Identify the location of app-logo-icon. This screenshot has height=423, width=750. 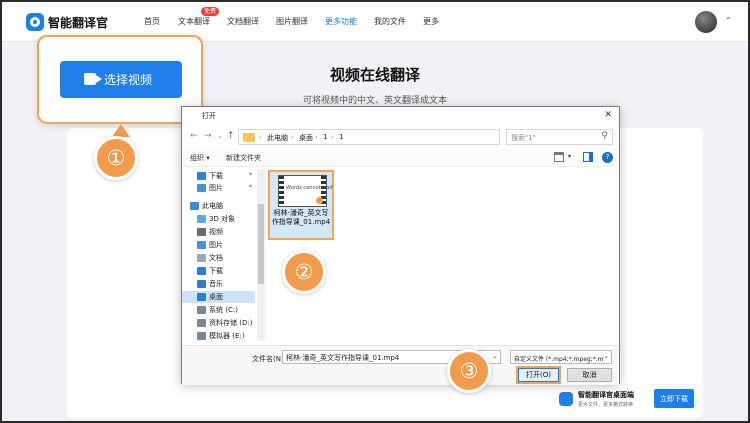
(566, 399).